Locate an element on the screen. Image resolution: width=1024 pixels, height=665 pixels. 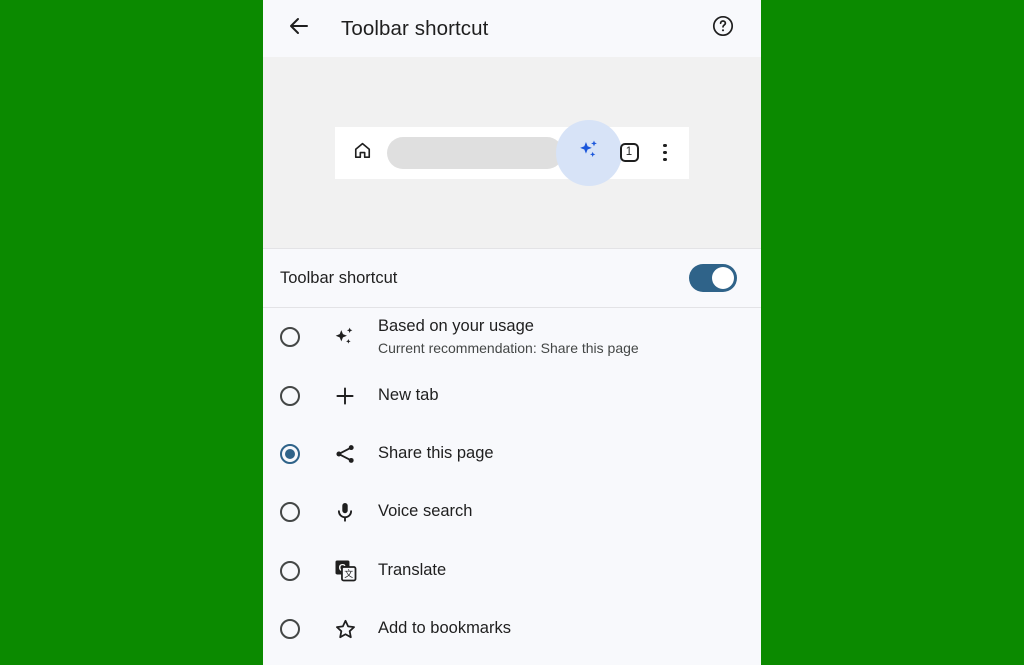
home-icon is located at coordinates (362, 153).